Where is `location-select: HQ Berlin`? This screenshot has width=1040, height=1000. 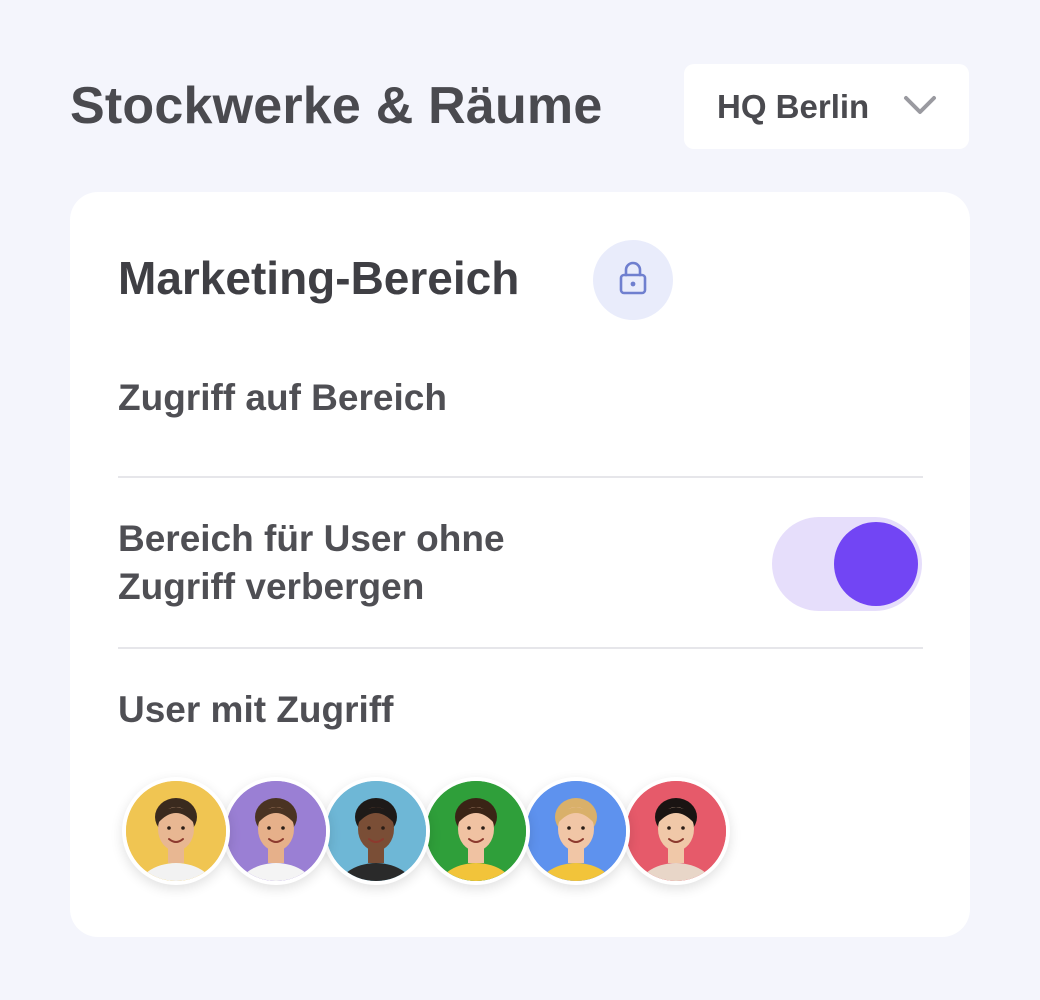 location-select: HQ Berlin is located at coordinates (826, 106).